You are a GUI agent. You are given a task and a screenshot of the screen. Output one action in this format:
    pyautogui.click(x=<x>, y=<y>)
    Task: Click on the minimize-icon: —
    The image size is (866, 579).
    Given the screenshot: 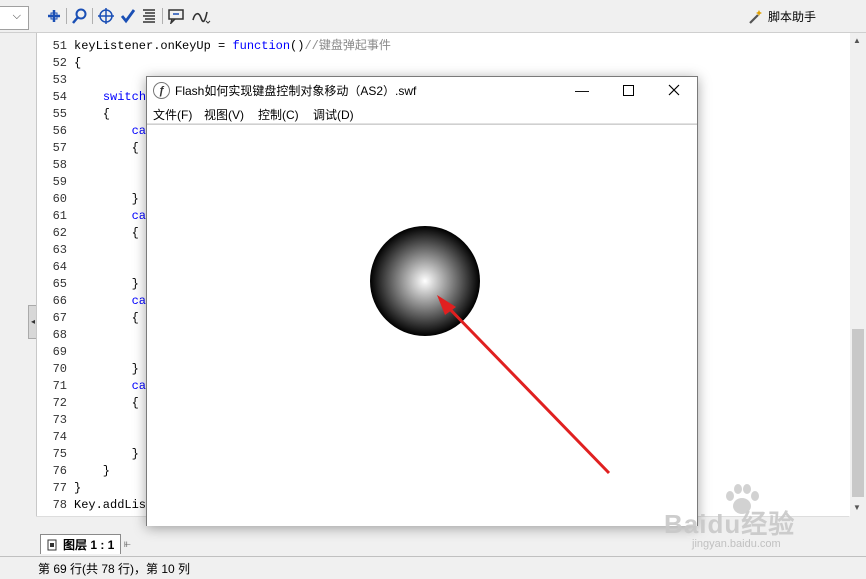 What is the action you would take?
    pyautogui.click(x=582, y=90)
    